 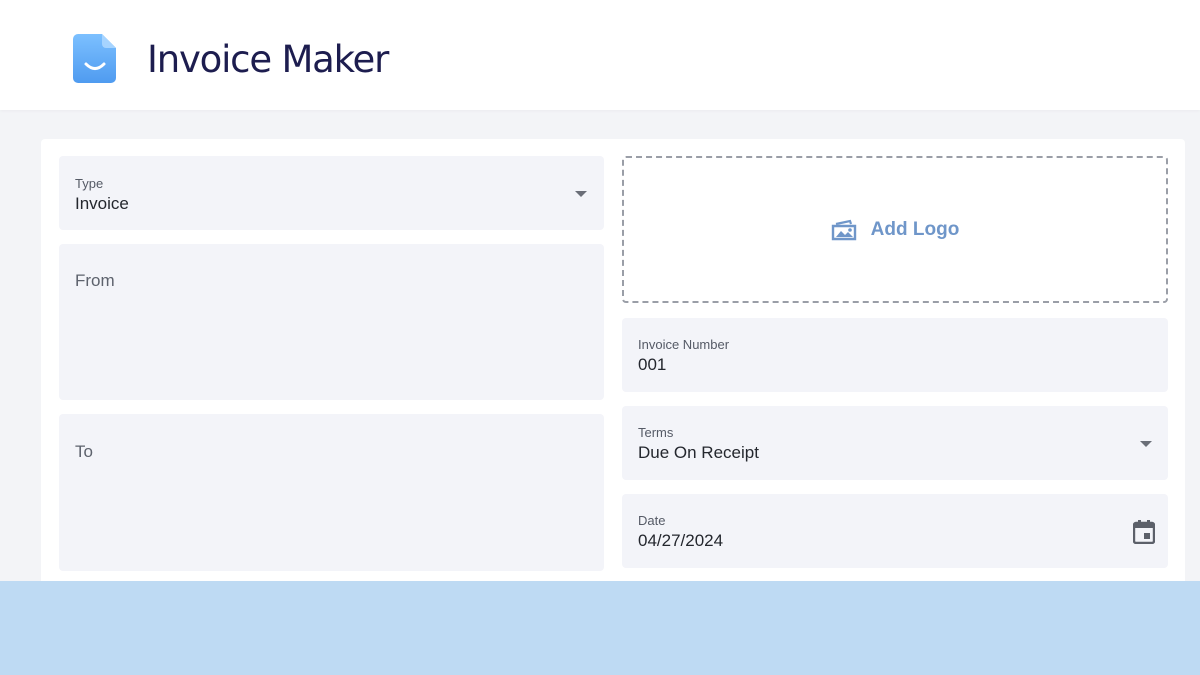 I want to click on date-field: Date 04/27/2024, so click(x=895, y=531).